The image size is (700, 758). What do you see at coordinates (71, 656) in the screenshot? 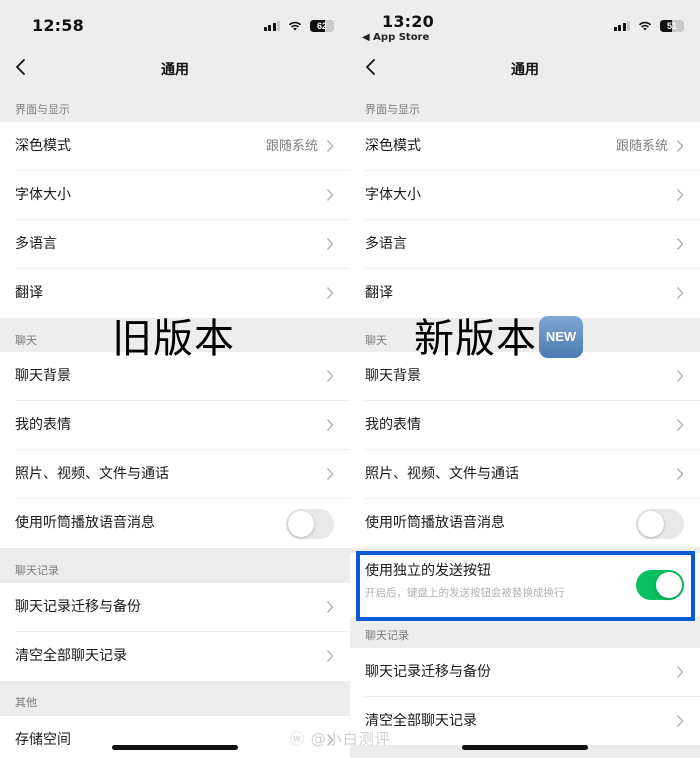
I see `row-label: 清空全部聊天记录` at bounding box center [71, 656].